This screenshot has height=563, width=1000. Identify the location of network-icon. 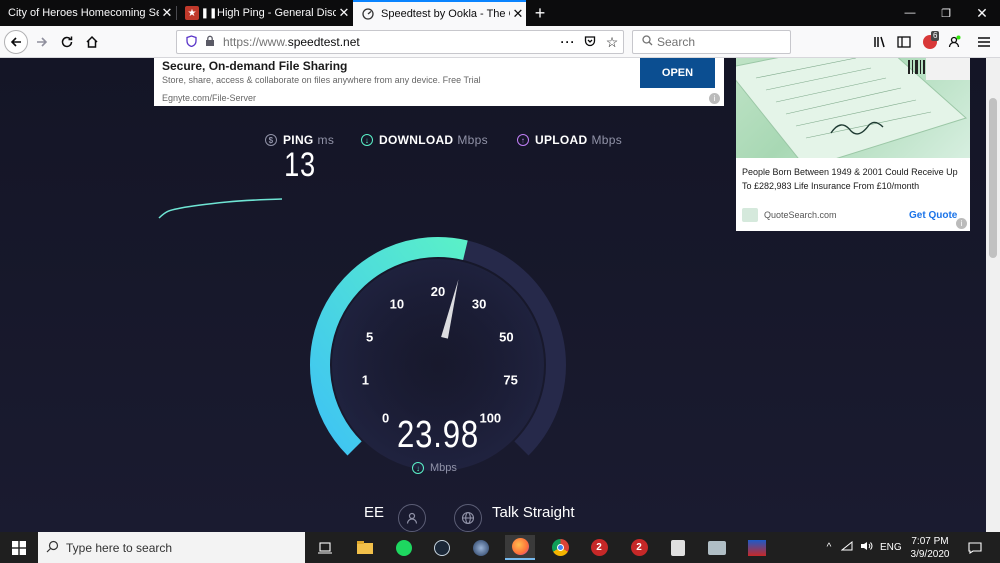
(847, 547).